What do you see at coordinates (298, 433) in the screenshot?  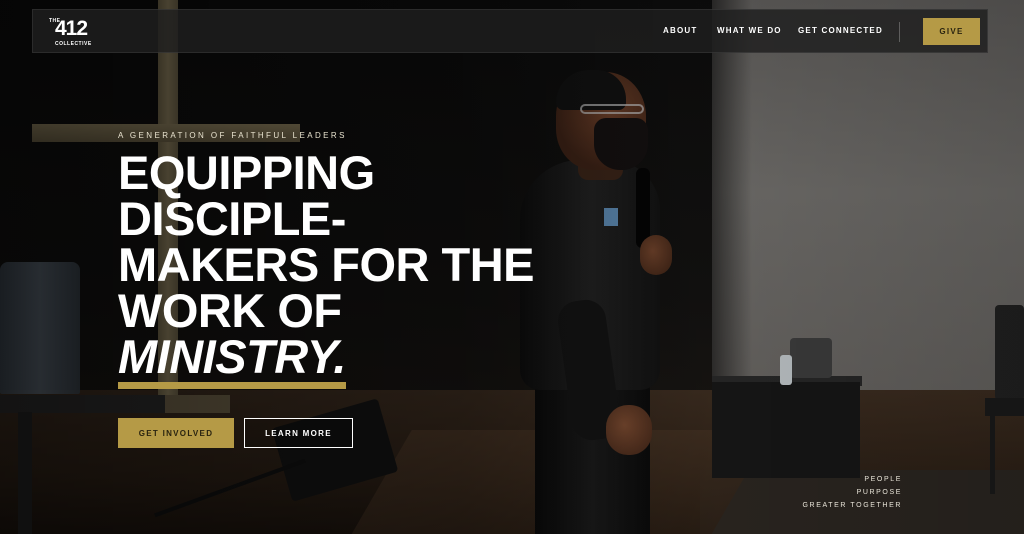 I see `learn-more-button: LEARN MORE` at bounding box center [298, 433].